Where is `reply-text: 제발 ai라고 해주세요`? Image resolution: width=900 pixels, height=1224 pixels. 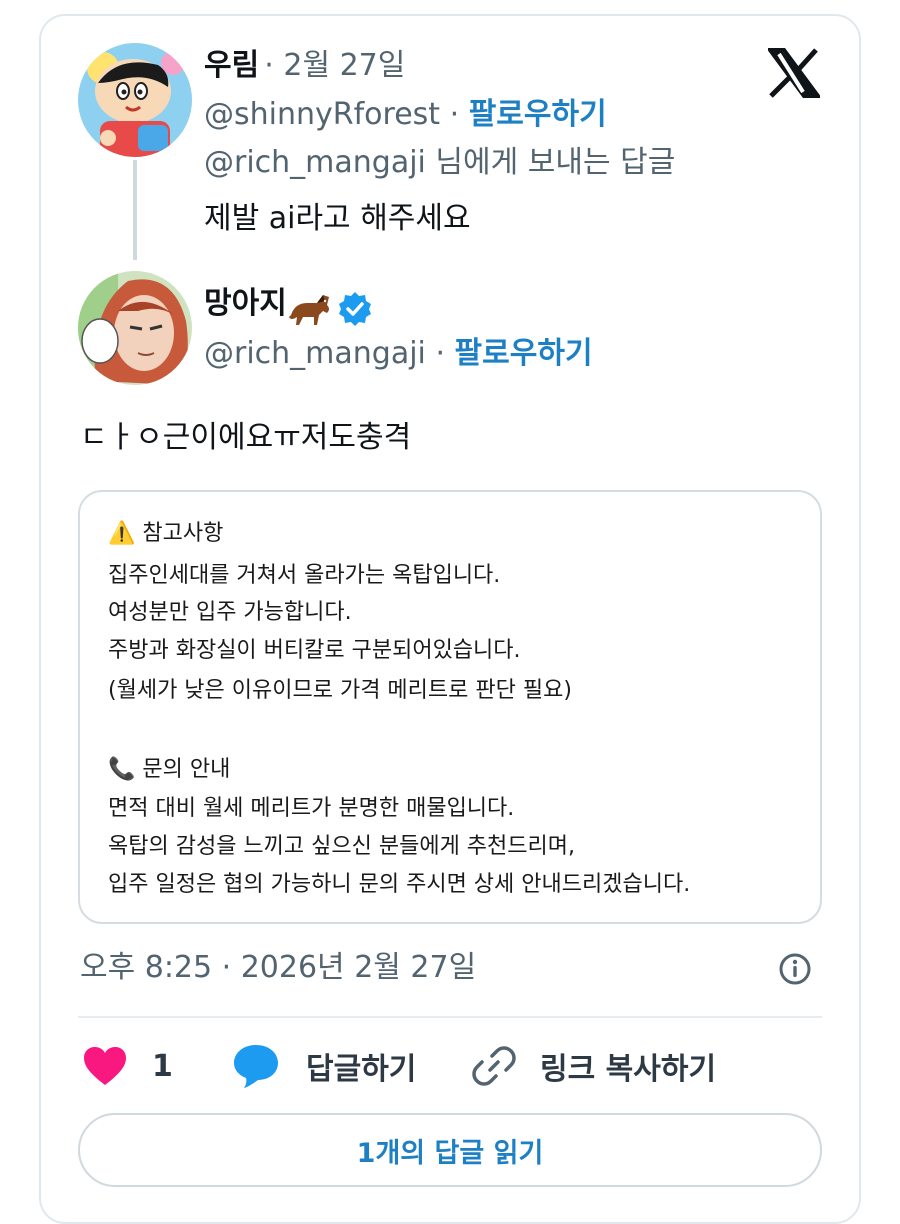 reply-text: 제발 ai라고 해주세요 is located at coordinates (337, 218).